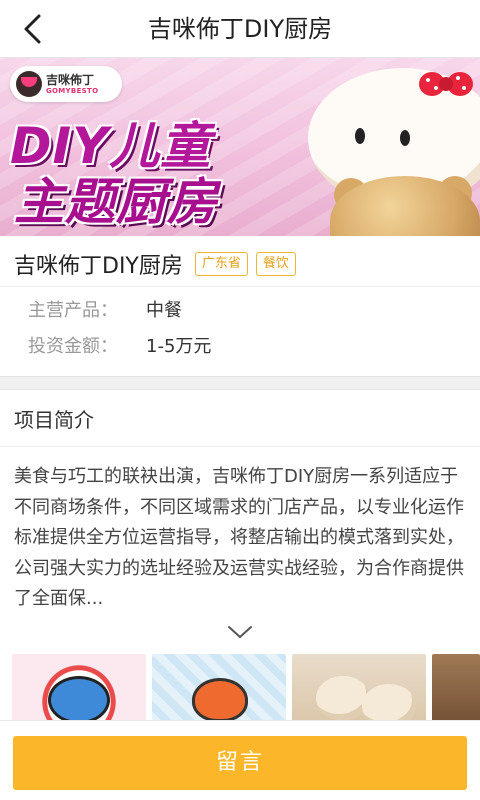 This screenshot has height=800, width=480. What do you see at coordinates (70, 79) in the screenshot?
I see `logo-text-cn: 吉咪佈丁` at bounding box center [70, 79].